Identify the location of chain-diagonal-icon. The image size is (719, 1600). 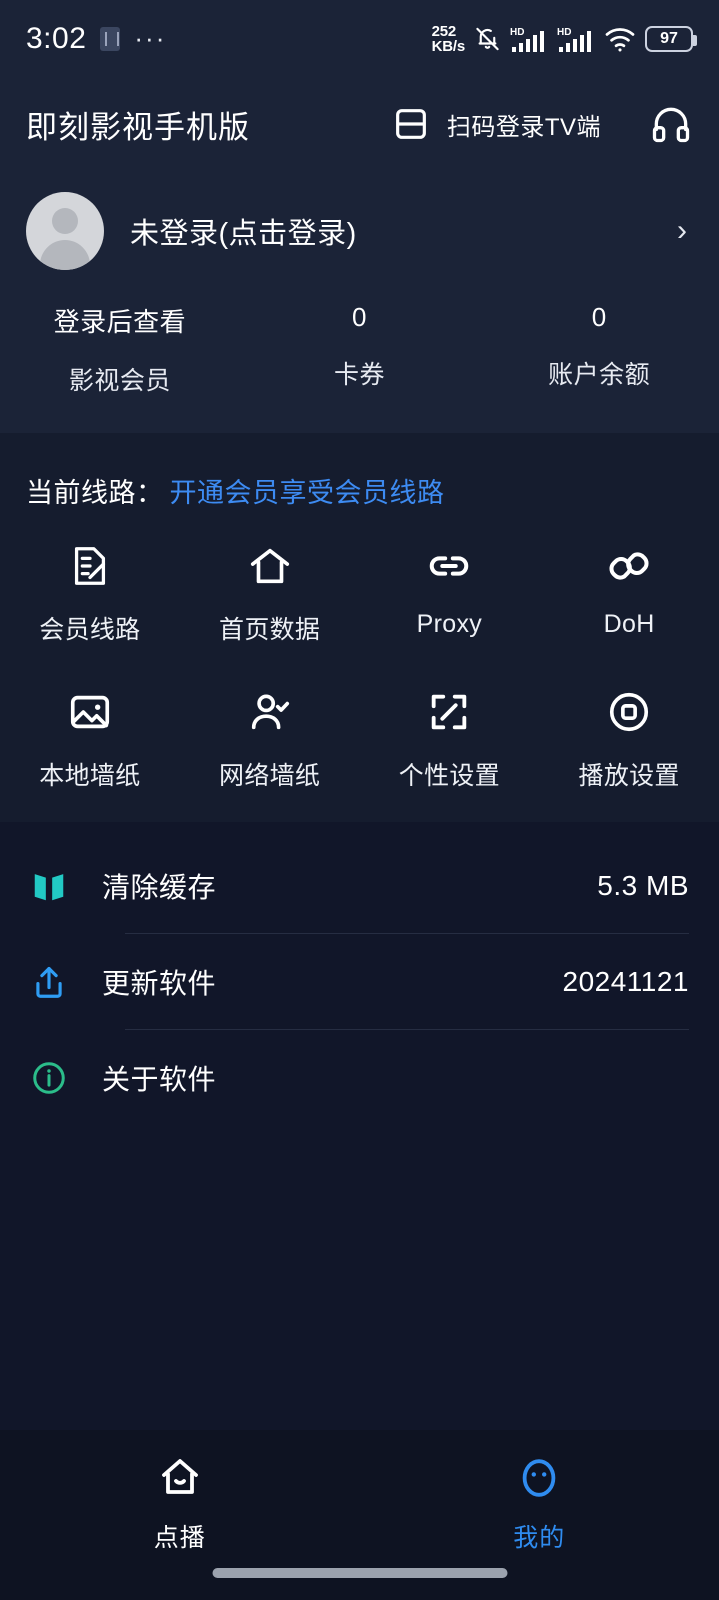
(629, 566).